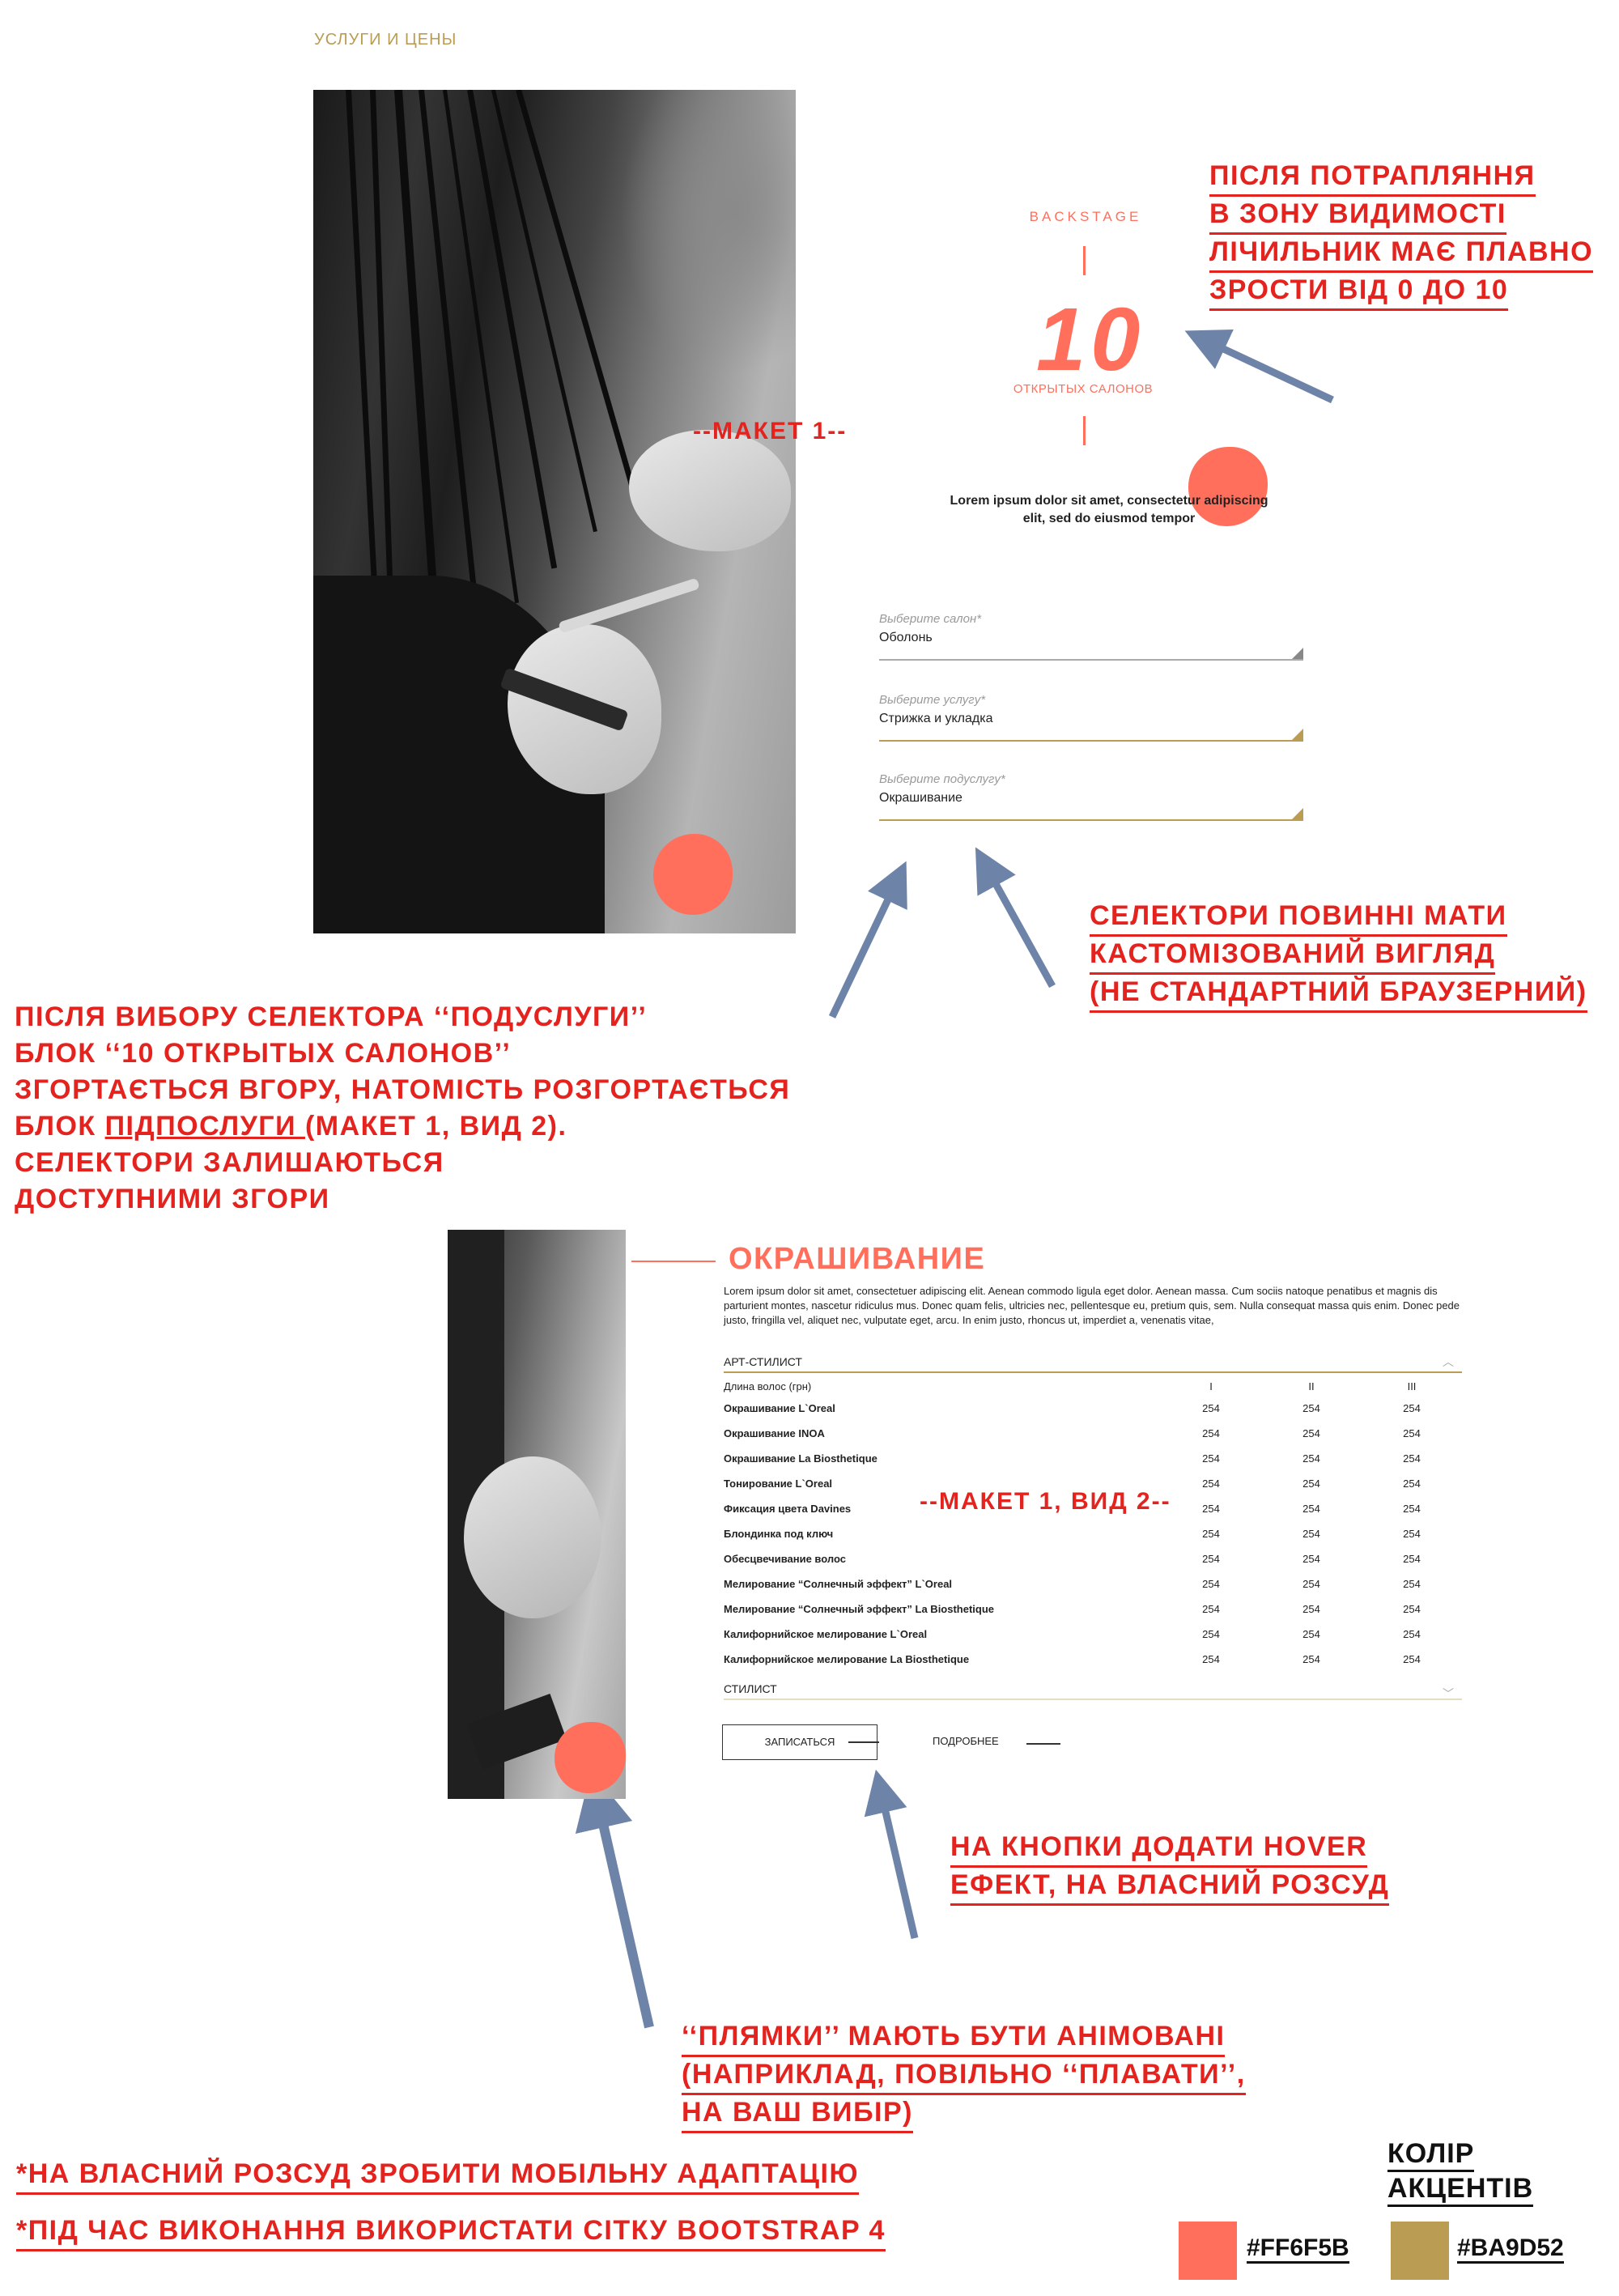  What do you see at coordinates (1211, 1386) in the screenshot?
I see `table-header-cell: I` at bounding box center [1211, 1386].